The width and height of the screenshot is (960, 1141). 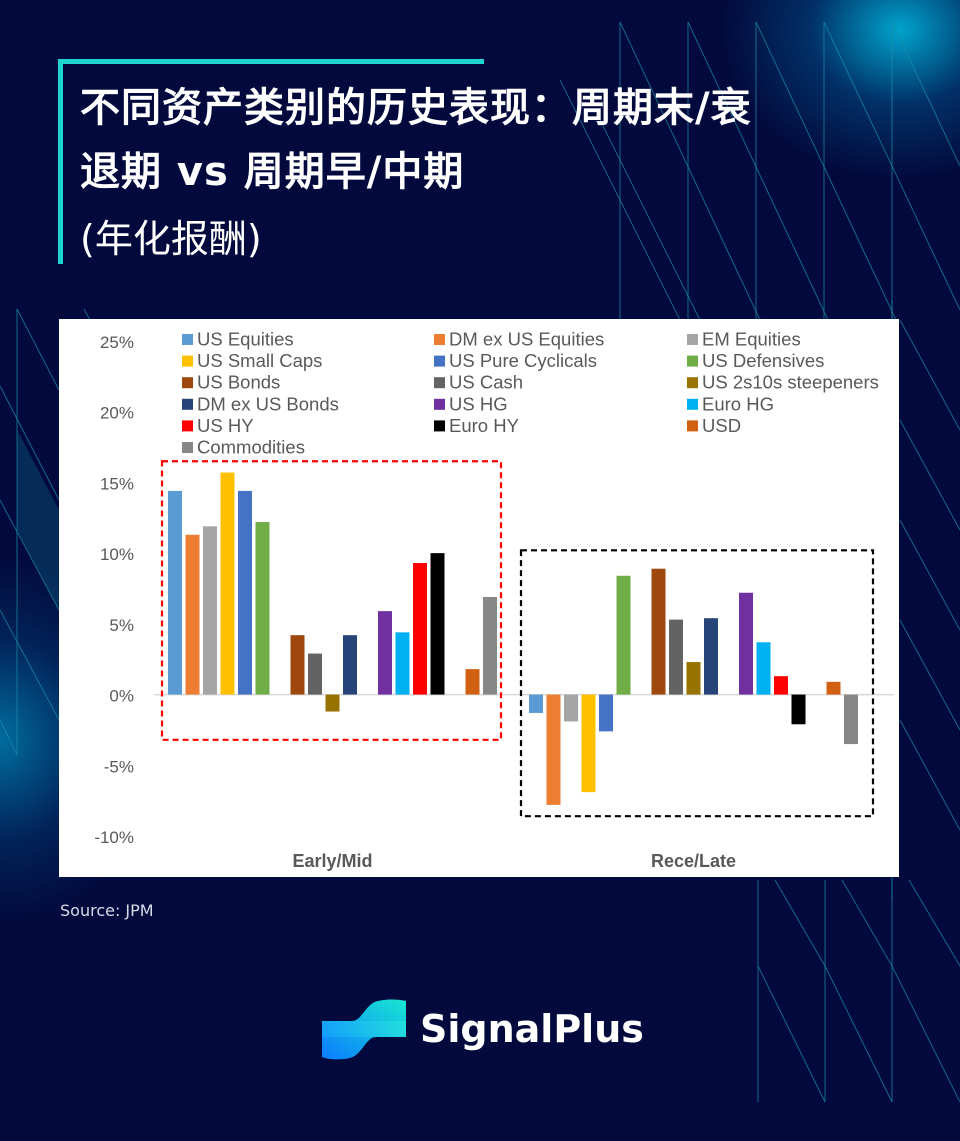 What do you see at coordinates (693, 861) in the screenshot?
I see `x-category-label: Rece/Late` at bounding box center [693, 861].